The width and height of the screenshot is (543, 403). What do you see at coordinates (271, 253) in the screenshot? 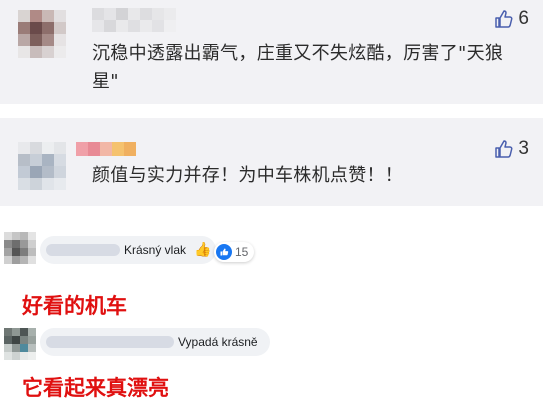
I see `fb-comment-1: Krásný vlak 👍 15` at bounding box center [271, 253].